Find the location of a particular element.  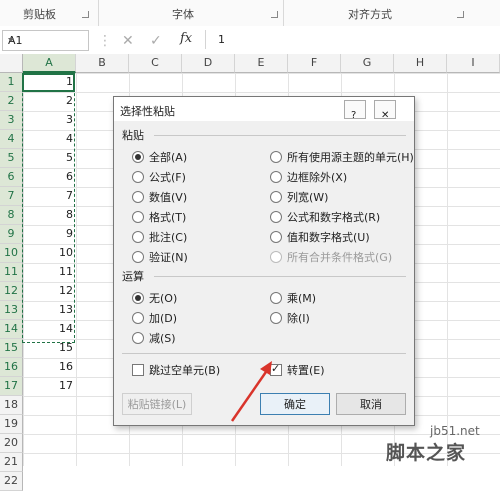

paste-section-label: 粘贴 is located at coordinates (133, 135).